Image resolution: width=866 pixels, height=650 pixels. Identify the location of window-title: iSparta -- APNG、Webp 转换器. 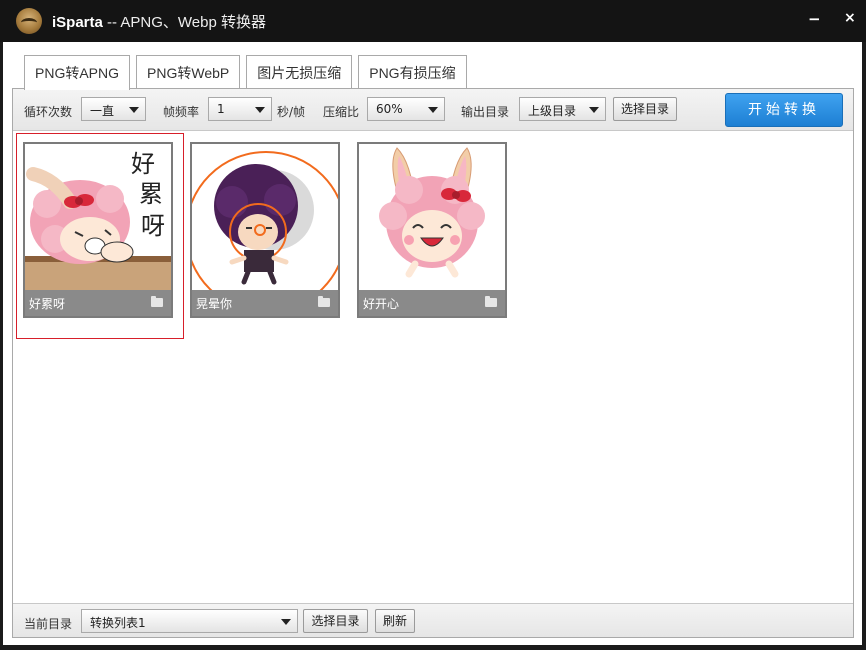
(159, 21).